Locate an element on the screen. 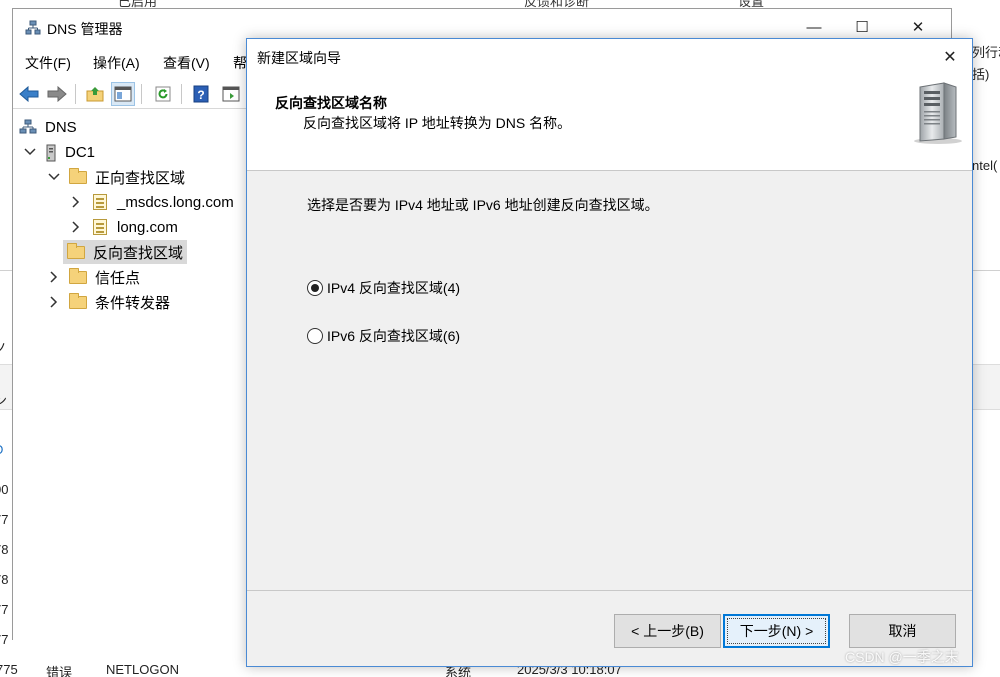  menu-help: 帮 is located at coordinates (240, 63).